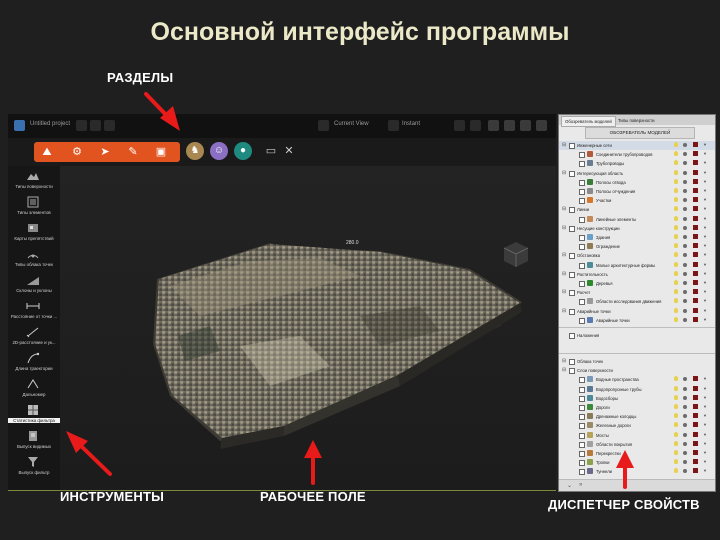 This screenshot has width=720, height=540. I want to click on tree-row: Соединители трубопроводов ▼, so click(637, 154).